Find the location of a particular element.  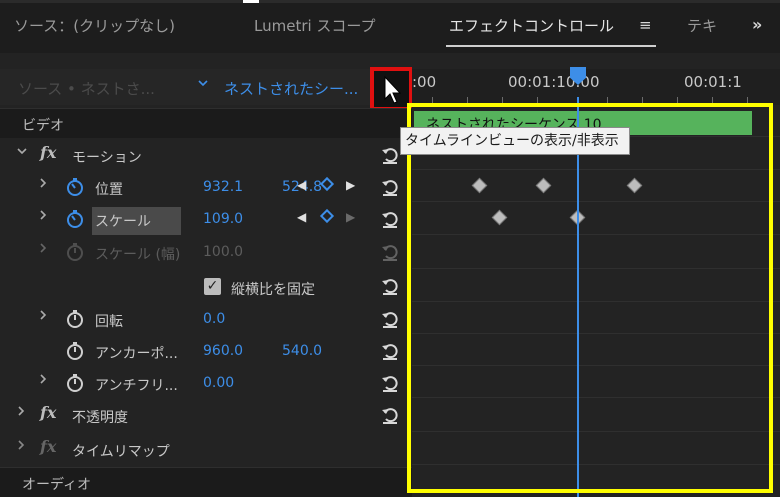

scale-value: 109.0 is located at coordinates (223, 219).